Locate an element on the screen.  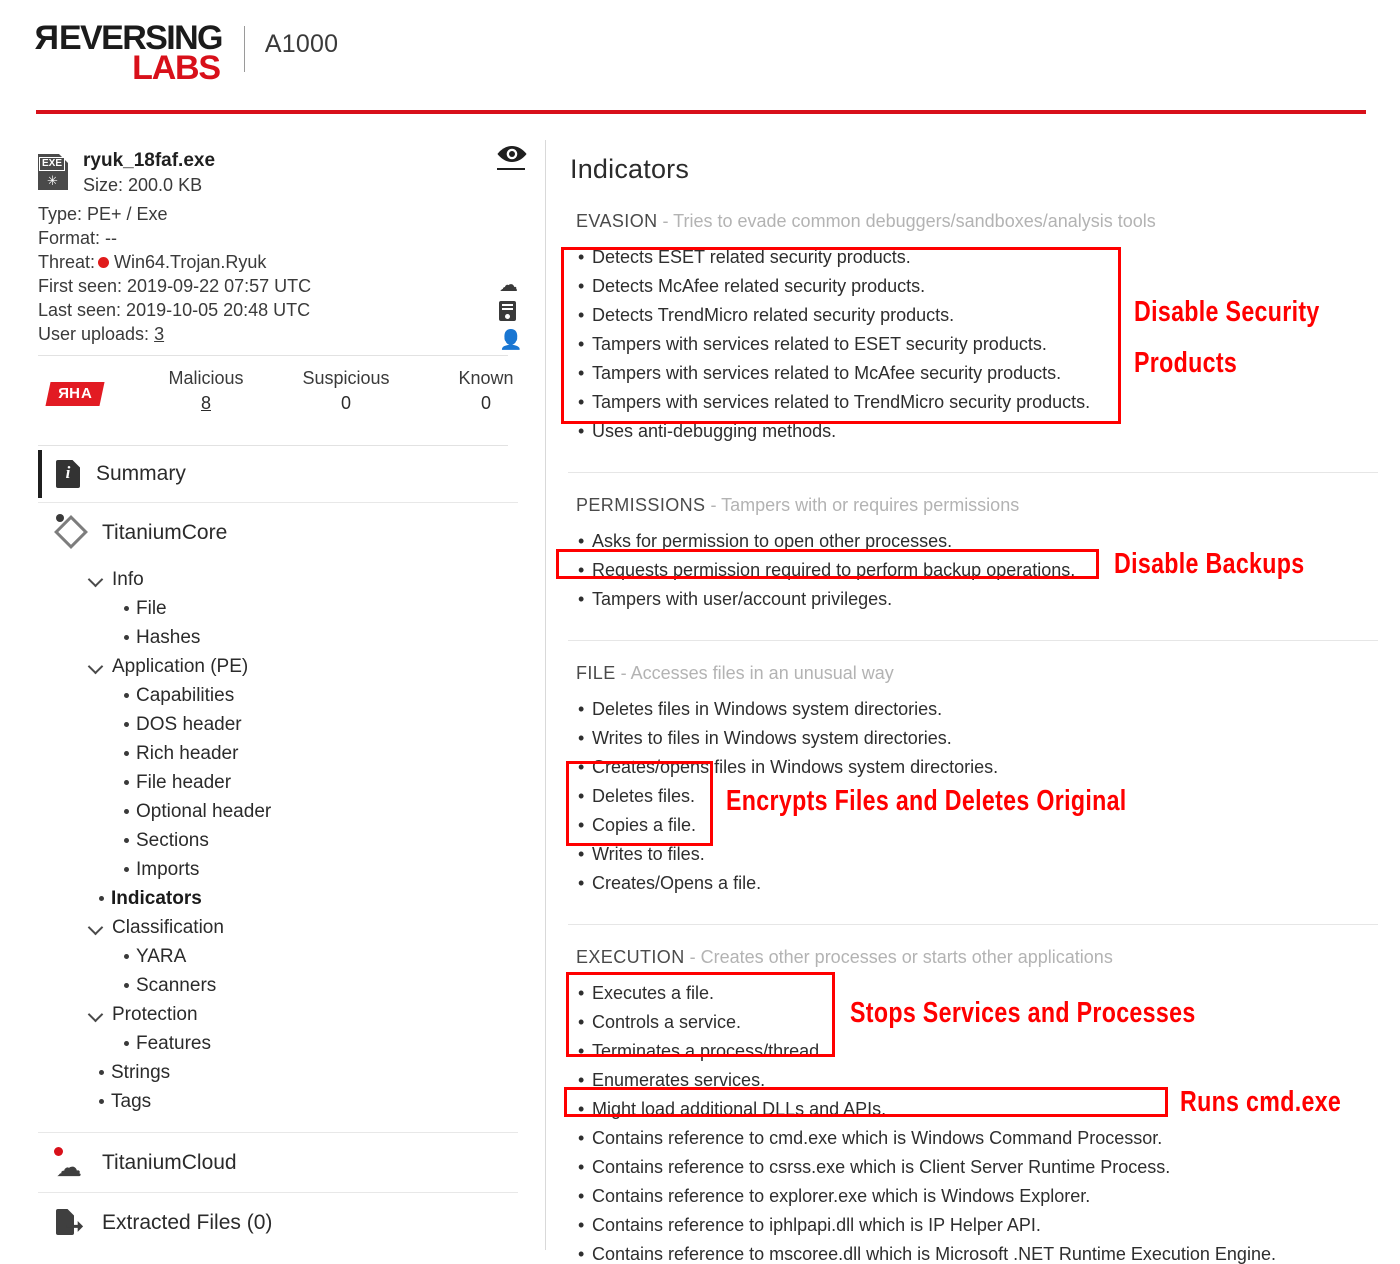
indicator-item: Uses anti-debugging methods. is located at coordinates (984, 431).